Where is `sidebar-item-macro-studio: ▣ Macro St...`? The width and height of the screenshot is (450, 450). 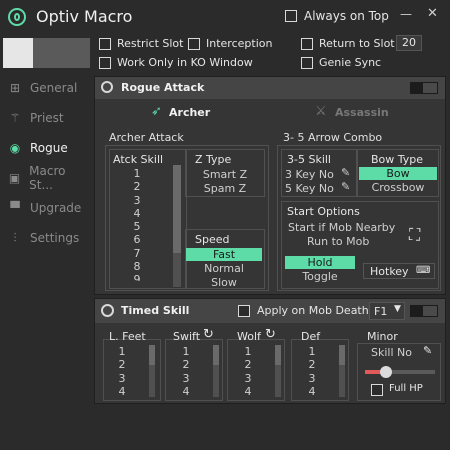 sidebar-item-macro-studio: ▣ Macro St... is located at coordinates (45, 178).